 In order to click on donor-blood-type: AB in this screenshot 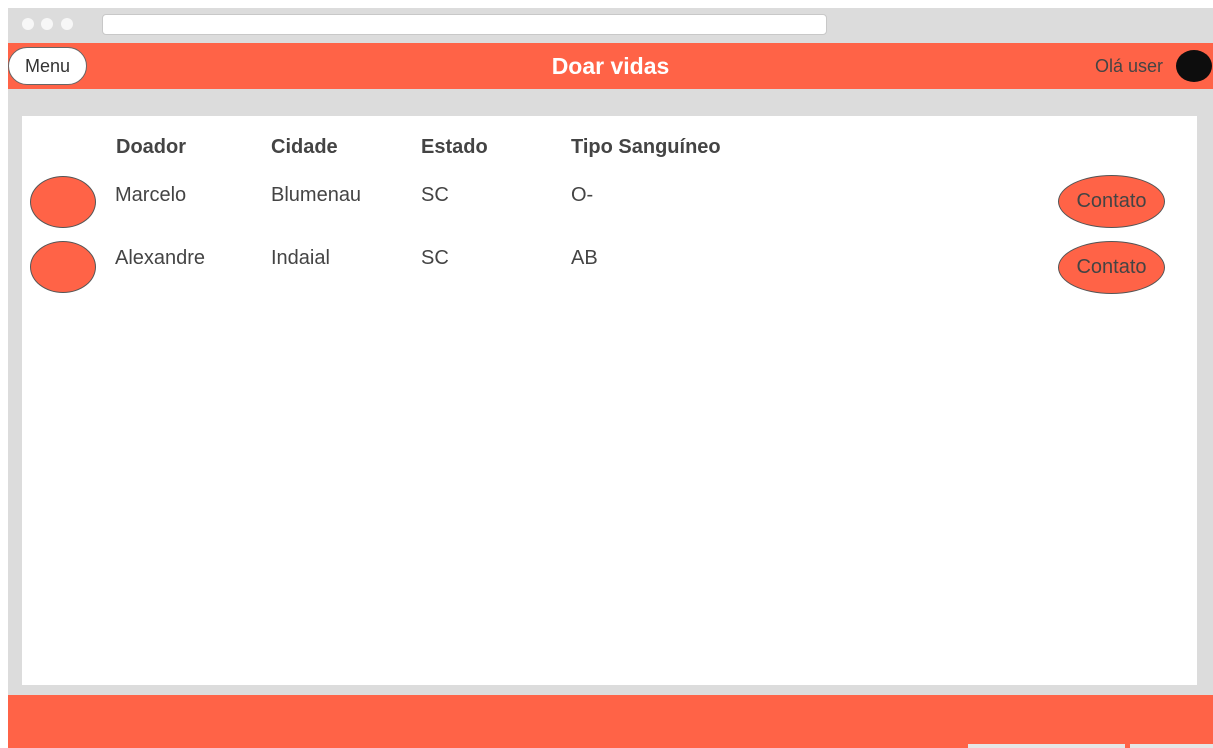, I will do `click(584, 258)`.